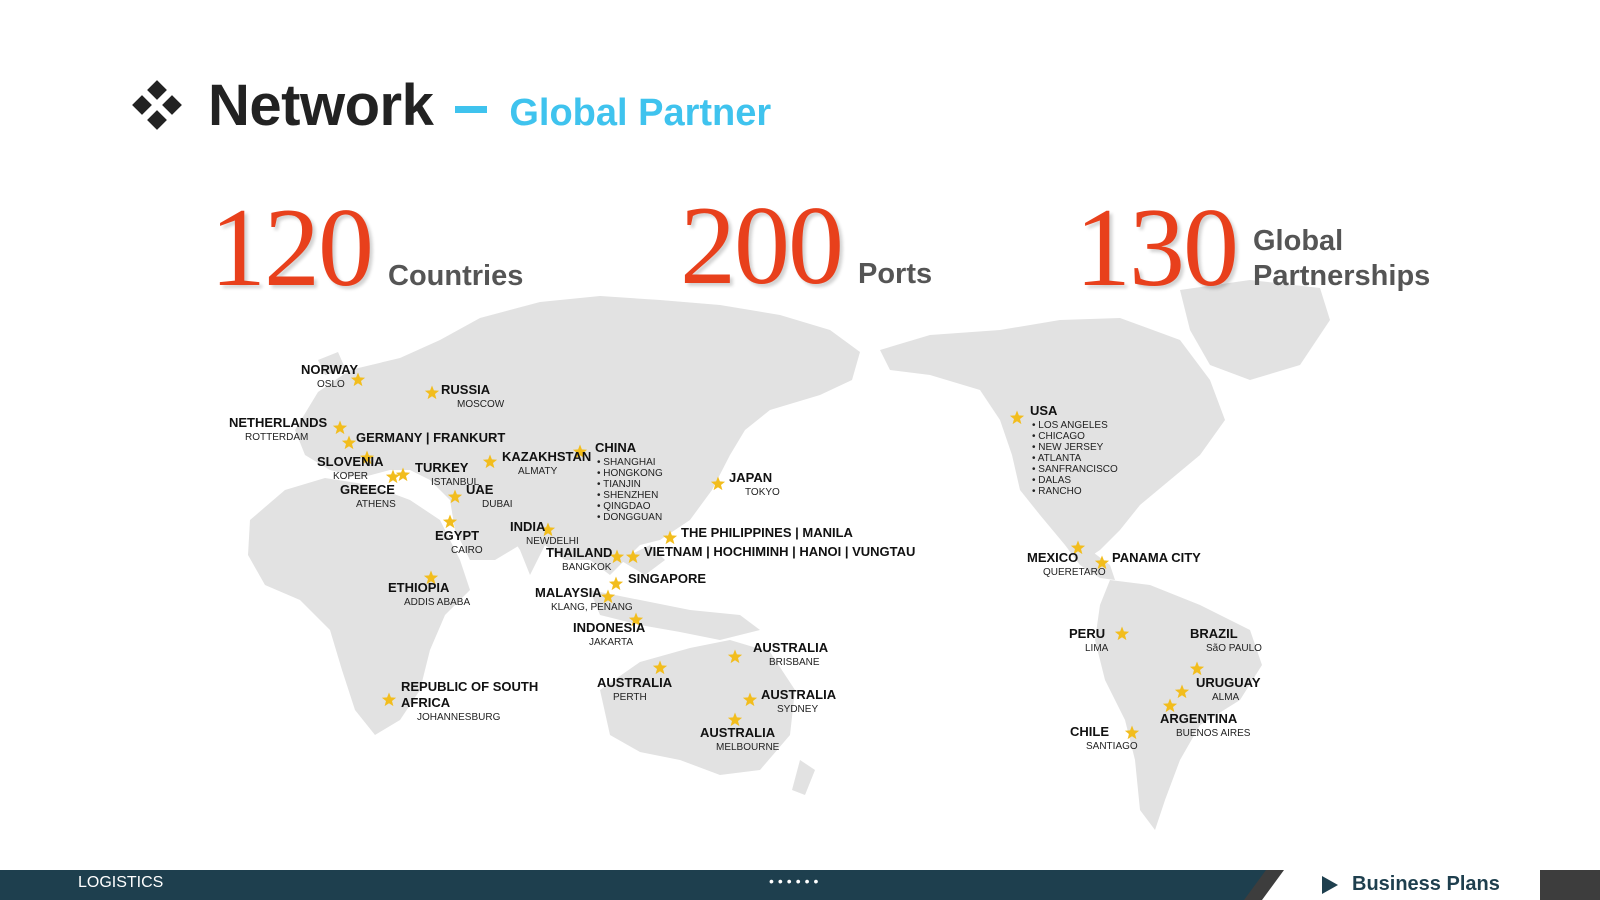 The width and height of the screenshot is (1600, 900). Describe the element at coordinates (1112, 746) in the screenshot. I see `location-city: SANTIAGO` at that location.